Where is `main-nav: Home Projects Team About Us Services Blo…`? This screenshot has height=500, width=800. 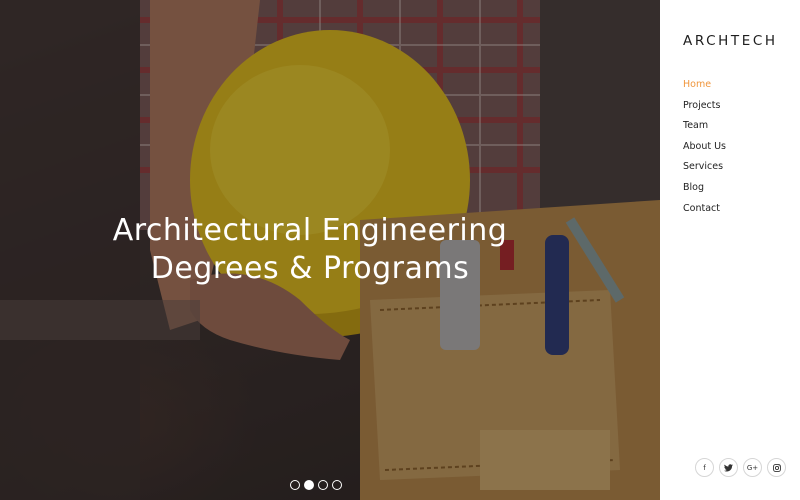
main-nav: Home Projects Team About Us Services Blo… is located at coordinates (704, 150).